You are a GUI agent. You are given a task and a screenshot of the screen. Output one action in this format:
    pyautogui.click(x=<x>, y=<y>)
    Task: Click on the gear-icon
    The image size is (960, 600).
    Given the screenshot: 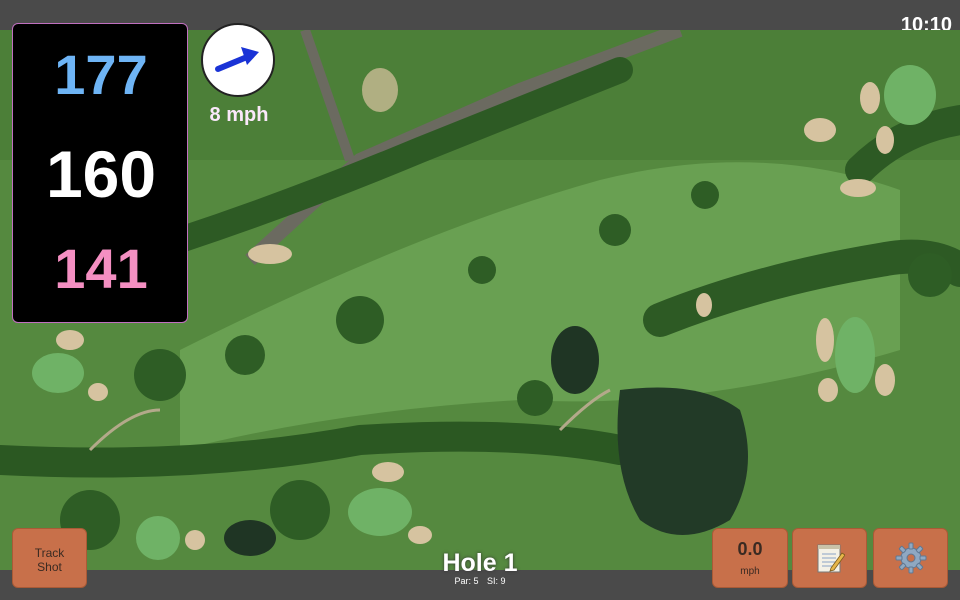 What is the action you would take?
    pyautogui.click(x=910, y=558)
    